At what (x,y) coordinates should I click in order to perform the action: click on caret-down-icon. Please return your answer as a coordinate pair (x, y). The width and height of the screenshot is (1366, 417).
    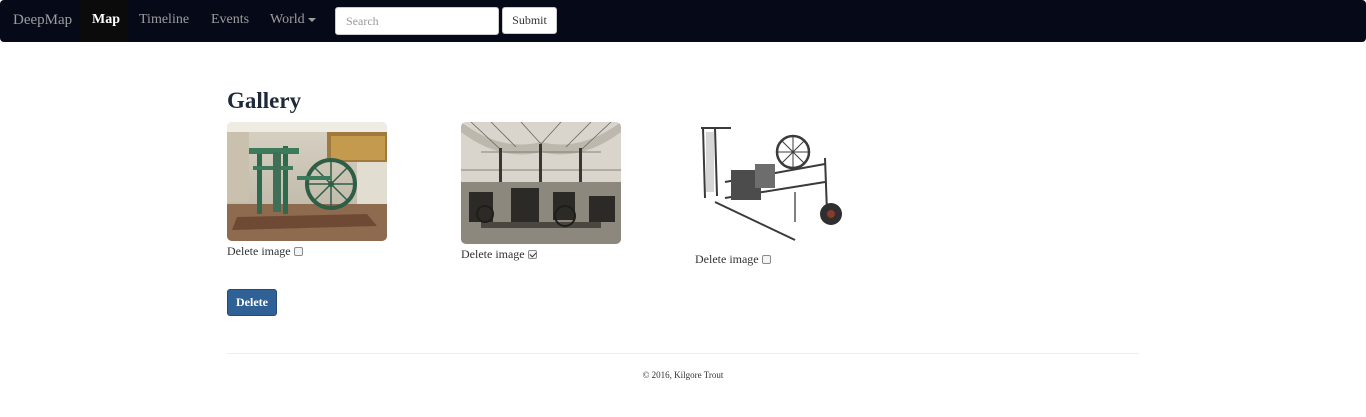
    Looking at the image, I should click on (311, 19).